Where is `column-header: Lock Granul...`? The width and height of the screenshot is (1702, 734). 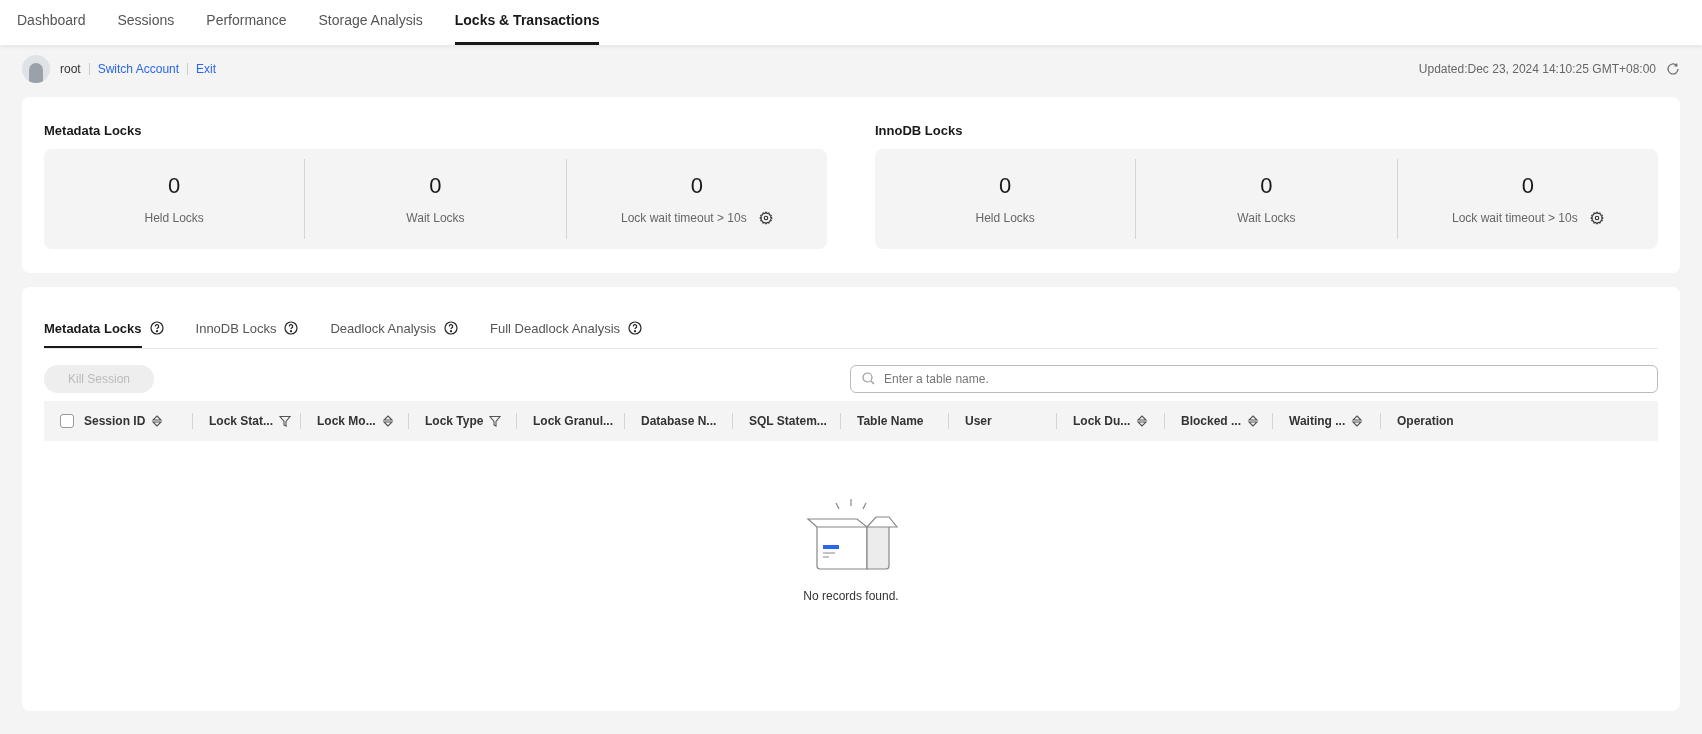
column-header: Lock Granul... is located at coordinates (573, 421).